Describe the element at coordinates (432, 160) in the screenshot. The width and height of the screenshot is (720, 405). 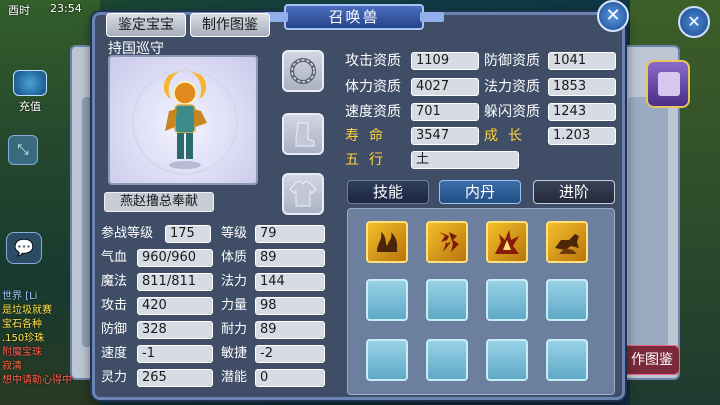
I see `element-row: 五行 土` at that location.